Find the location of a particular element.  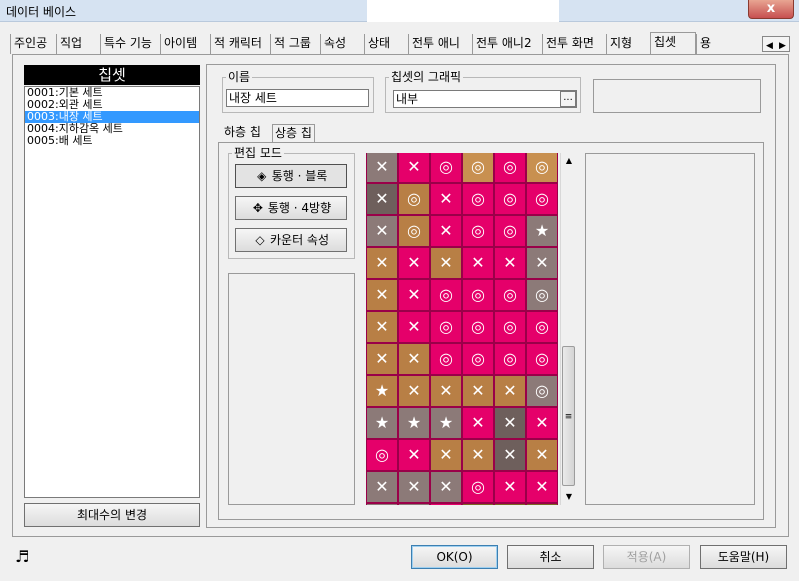

apply-button: 적용(A) is located at coordinates (646, 557).